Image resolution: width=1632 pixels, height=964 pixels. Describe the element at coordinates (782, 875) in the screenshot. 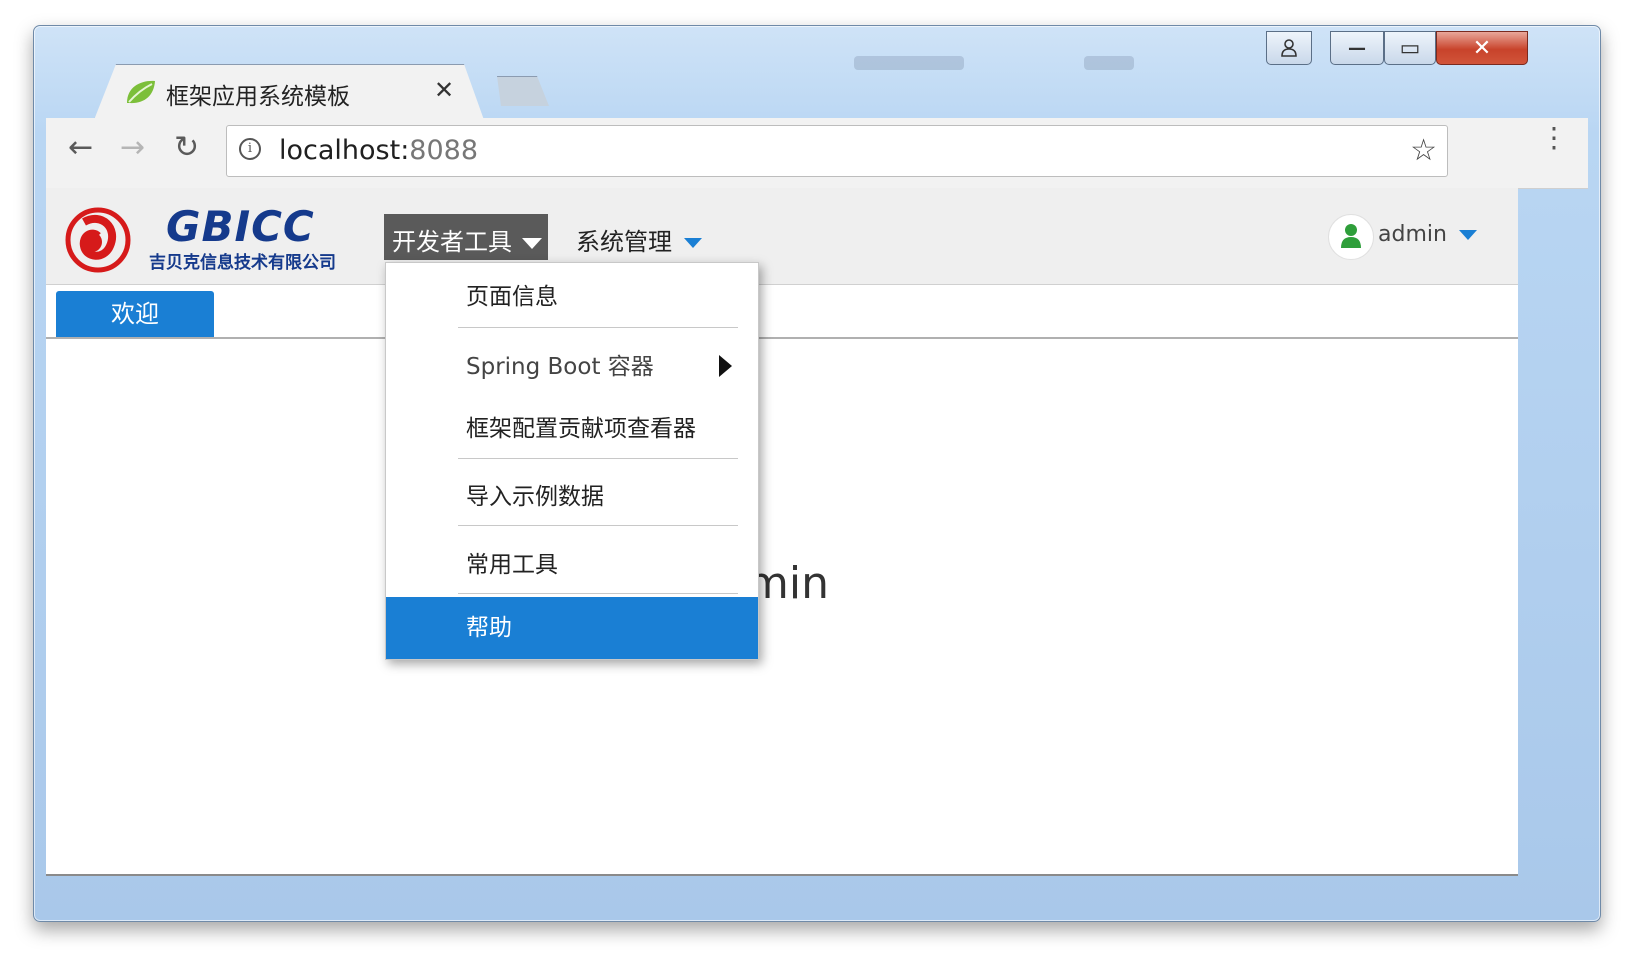

I see `content-border` at that location.